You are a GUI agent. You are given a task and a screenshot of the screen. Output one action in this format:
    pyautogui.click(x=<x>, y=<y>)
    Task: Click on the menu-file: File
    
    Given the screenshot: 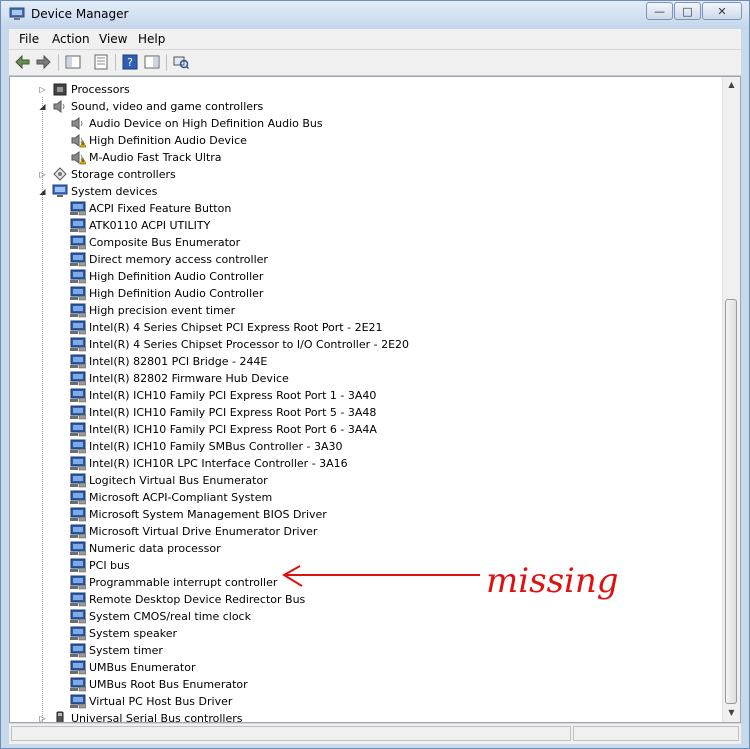 What is the action you would take?
    pyautogui.click(x=29, y=39)
    